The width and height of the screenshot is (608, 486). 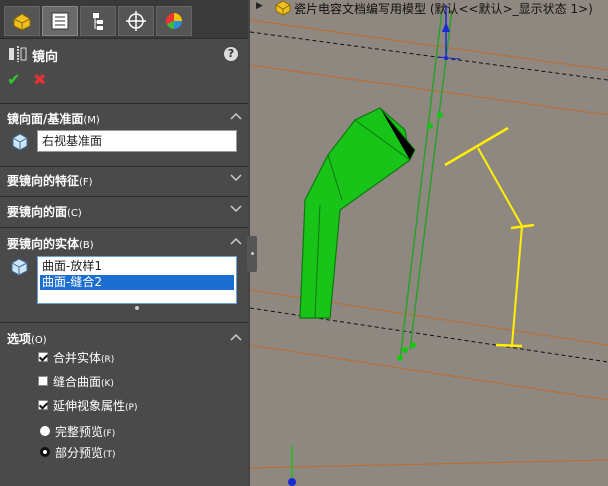 I want to click on tabs-divider, so click(x=124, y=38).